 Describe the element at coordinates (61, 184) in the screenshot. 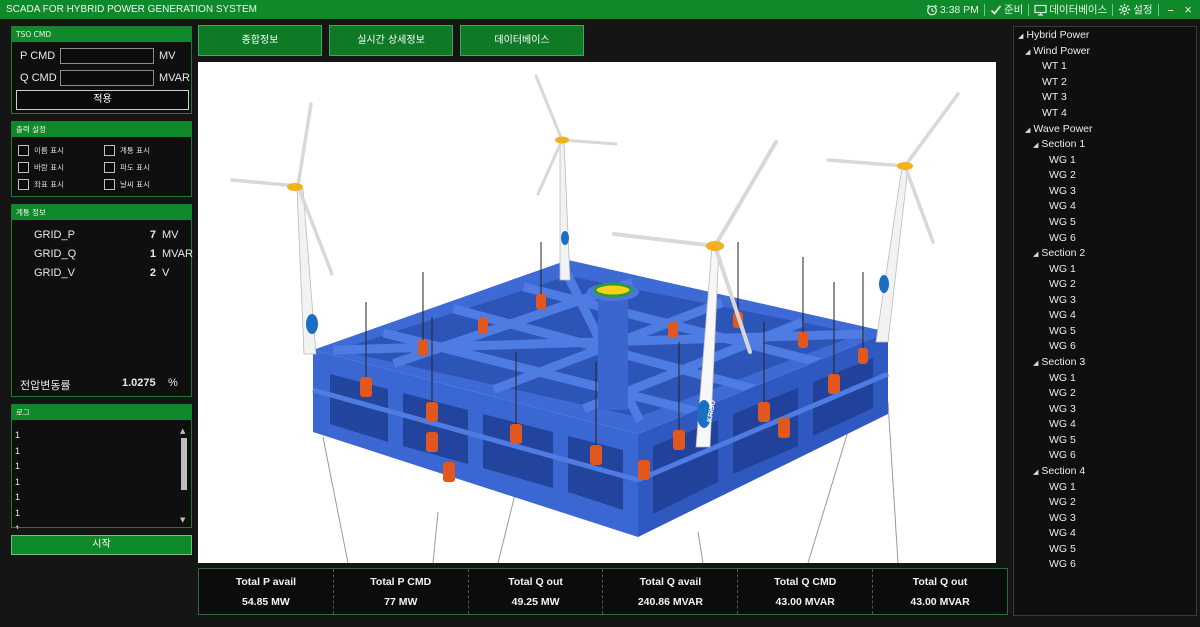

I see `show-coordinates-checkbox: 좌표 표시` at that location.